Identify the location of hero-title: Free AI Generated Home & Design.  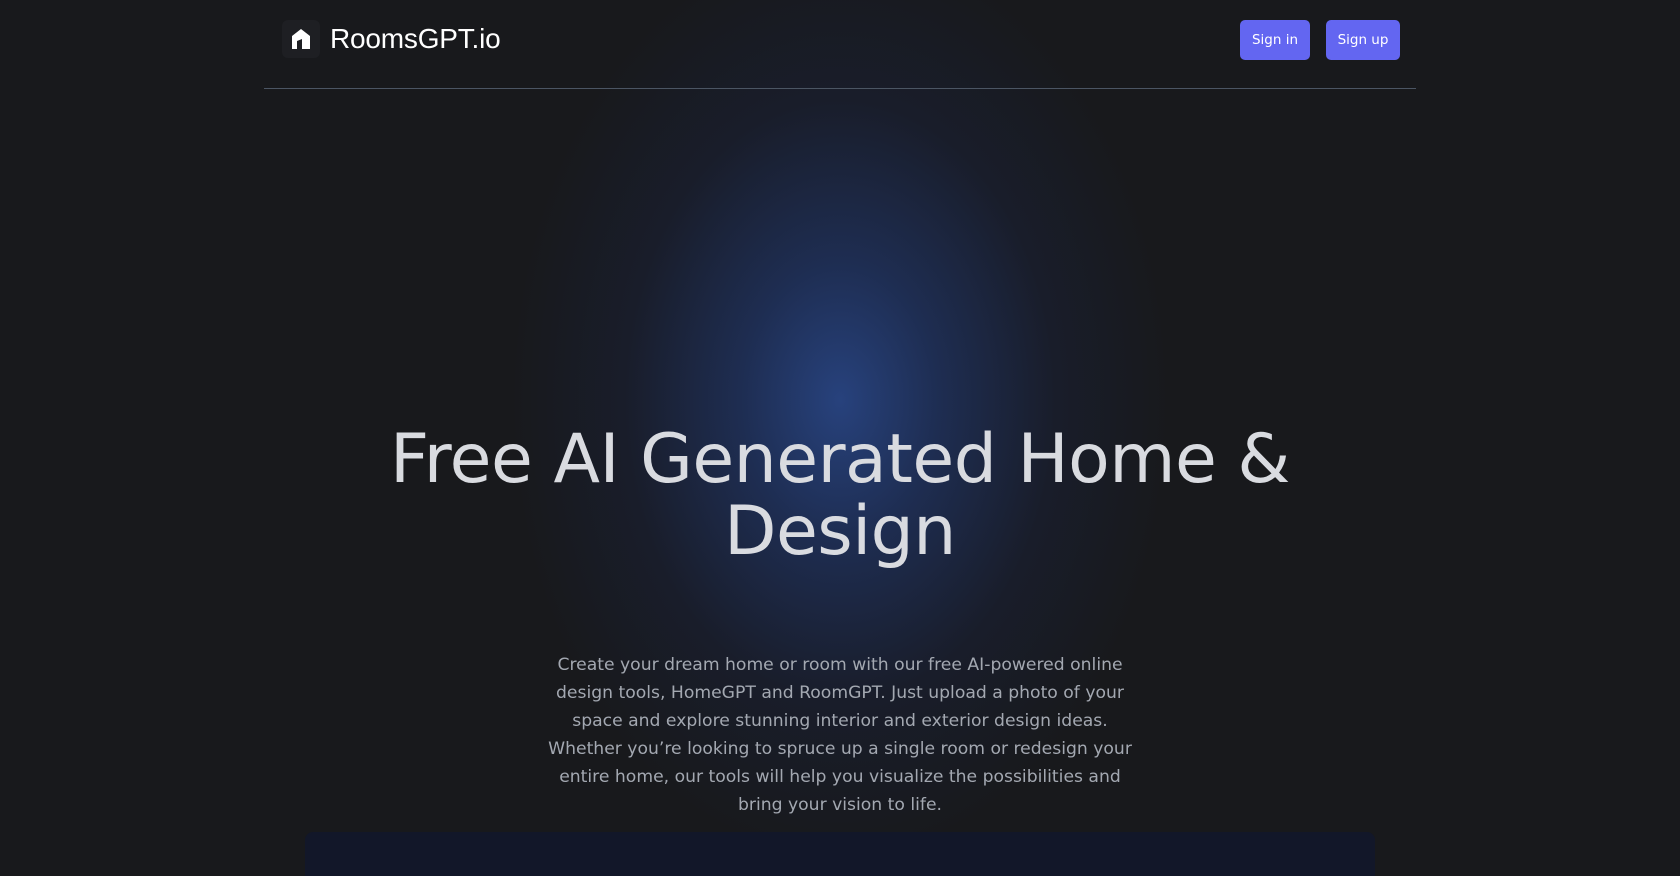
(840, 495).